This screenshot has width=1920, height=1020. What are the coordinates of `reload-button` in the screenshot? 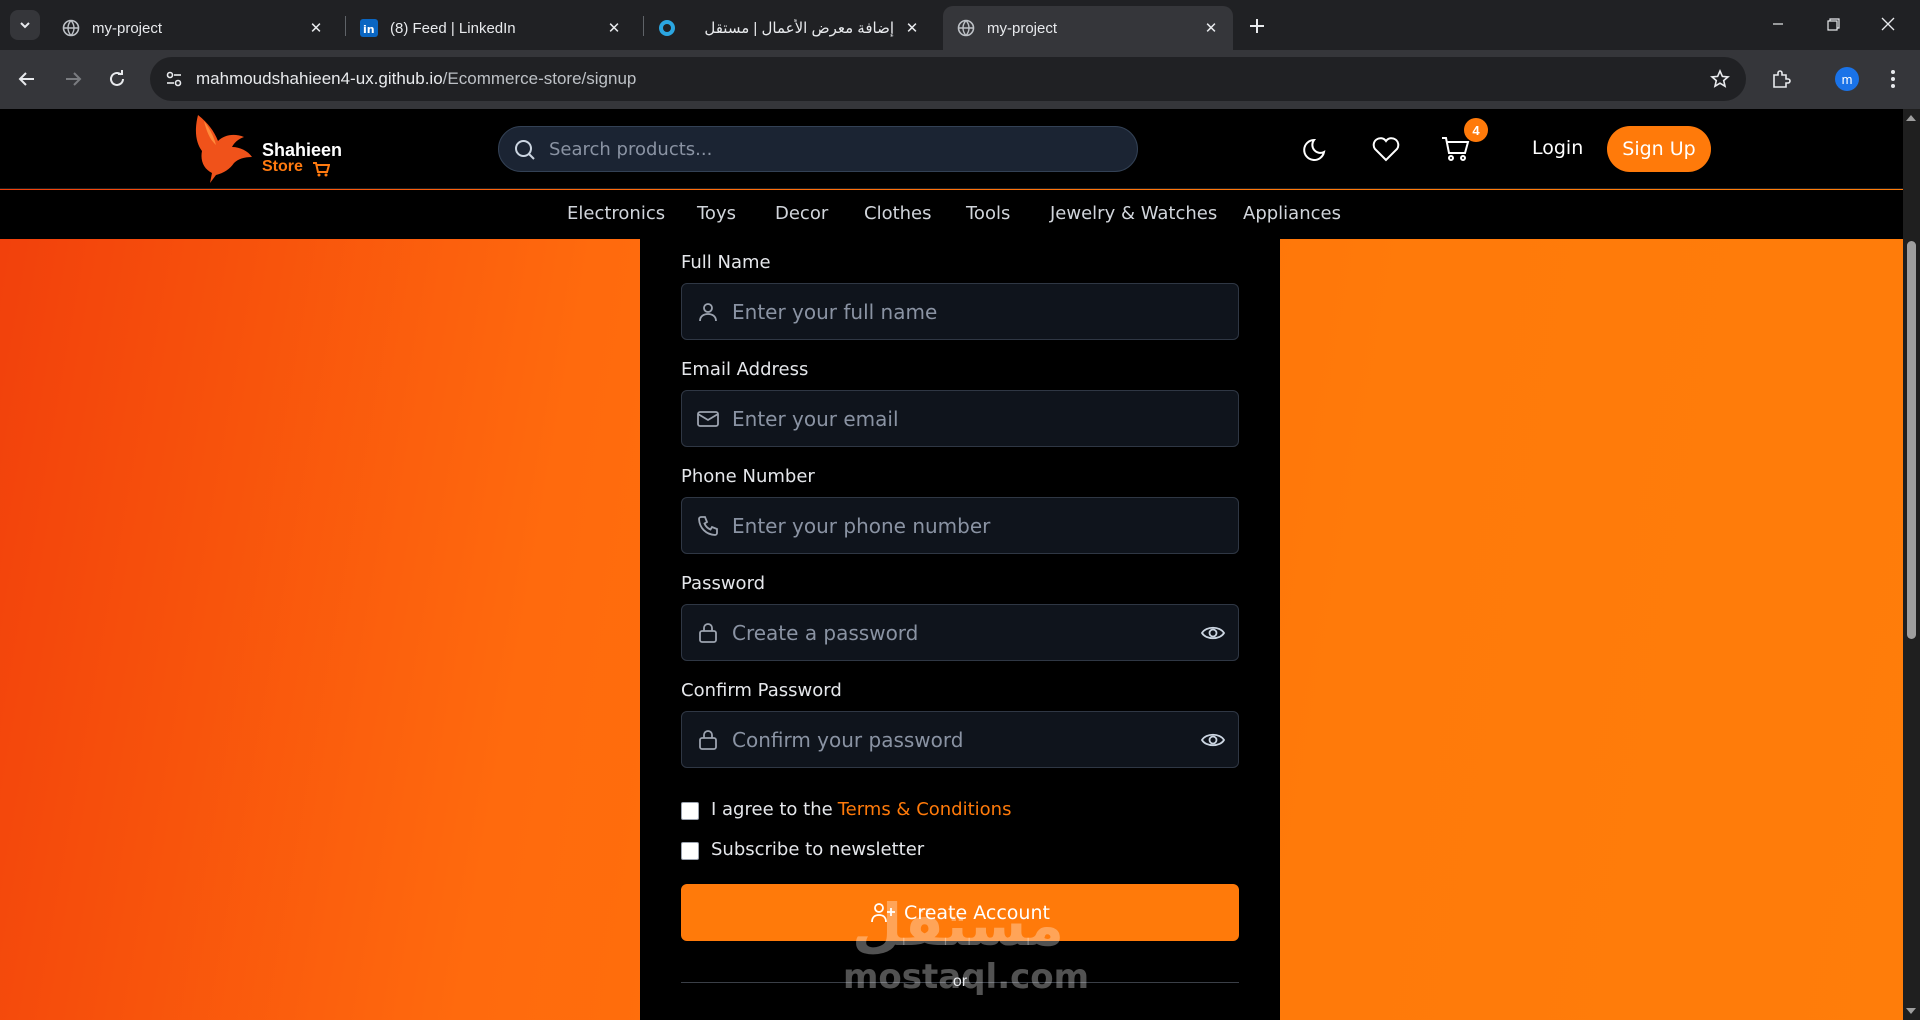 It's located at (117, 79).